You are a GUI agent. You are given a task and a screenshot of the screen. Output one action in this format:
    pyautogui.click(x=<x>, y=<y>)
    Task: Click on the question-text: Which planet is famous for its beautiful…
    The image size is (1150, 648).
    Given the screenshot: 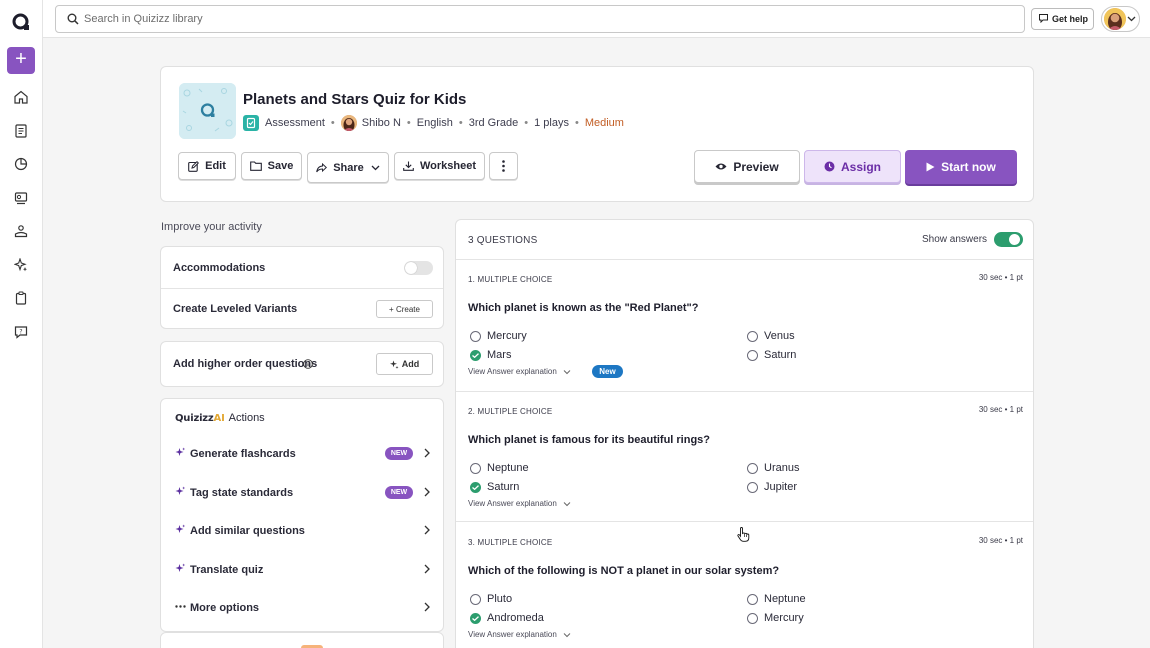 What is the action you would take?
    pyautogui.click(x=589, y=440)
    